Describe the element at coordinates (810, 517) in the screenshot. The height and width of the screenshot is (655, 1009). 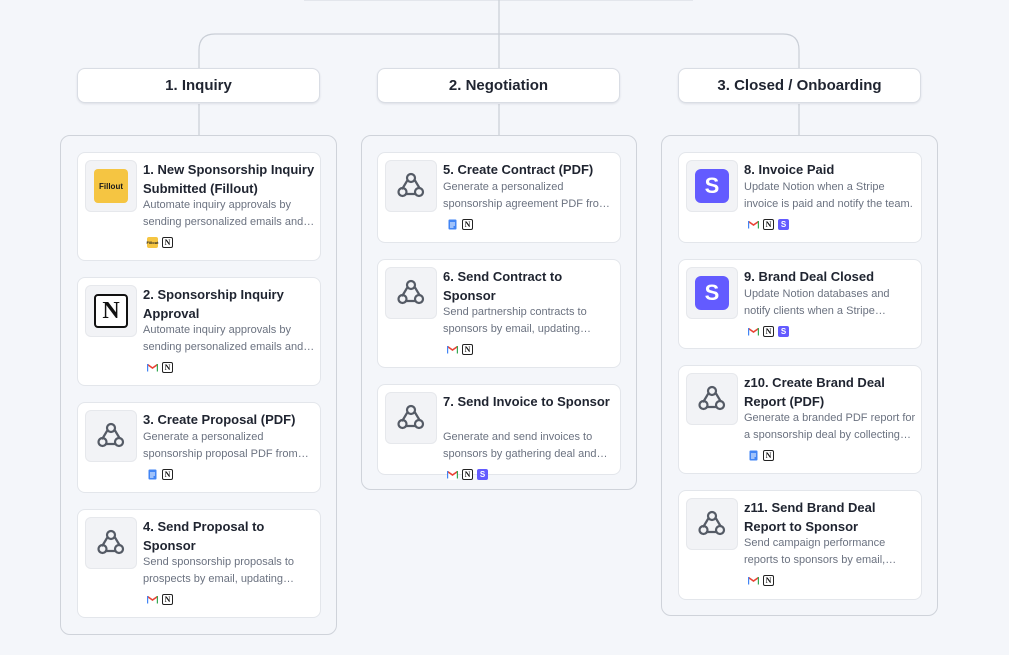
I see `card-title: z11. Send Brand Deal Report to Sponsor` at that location.